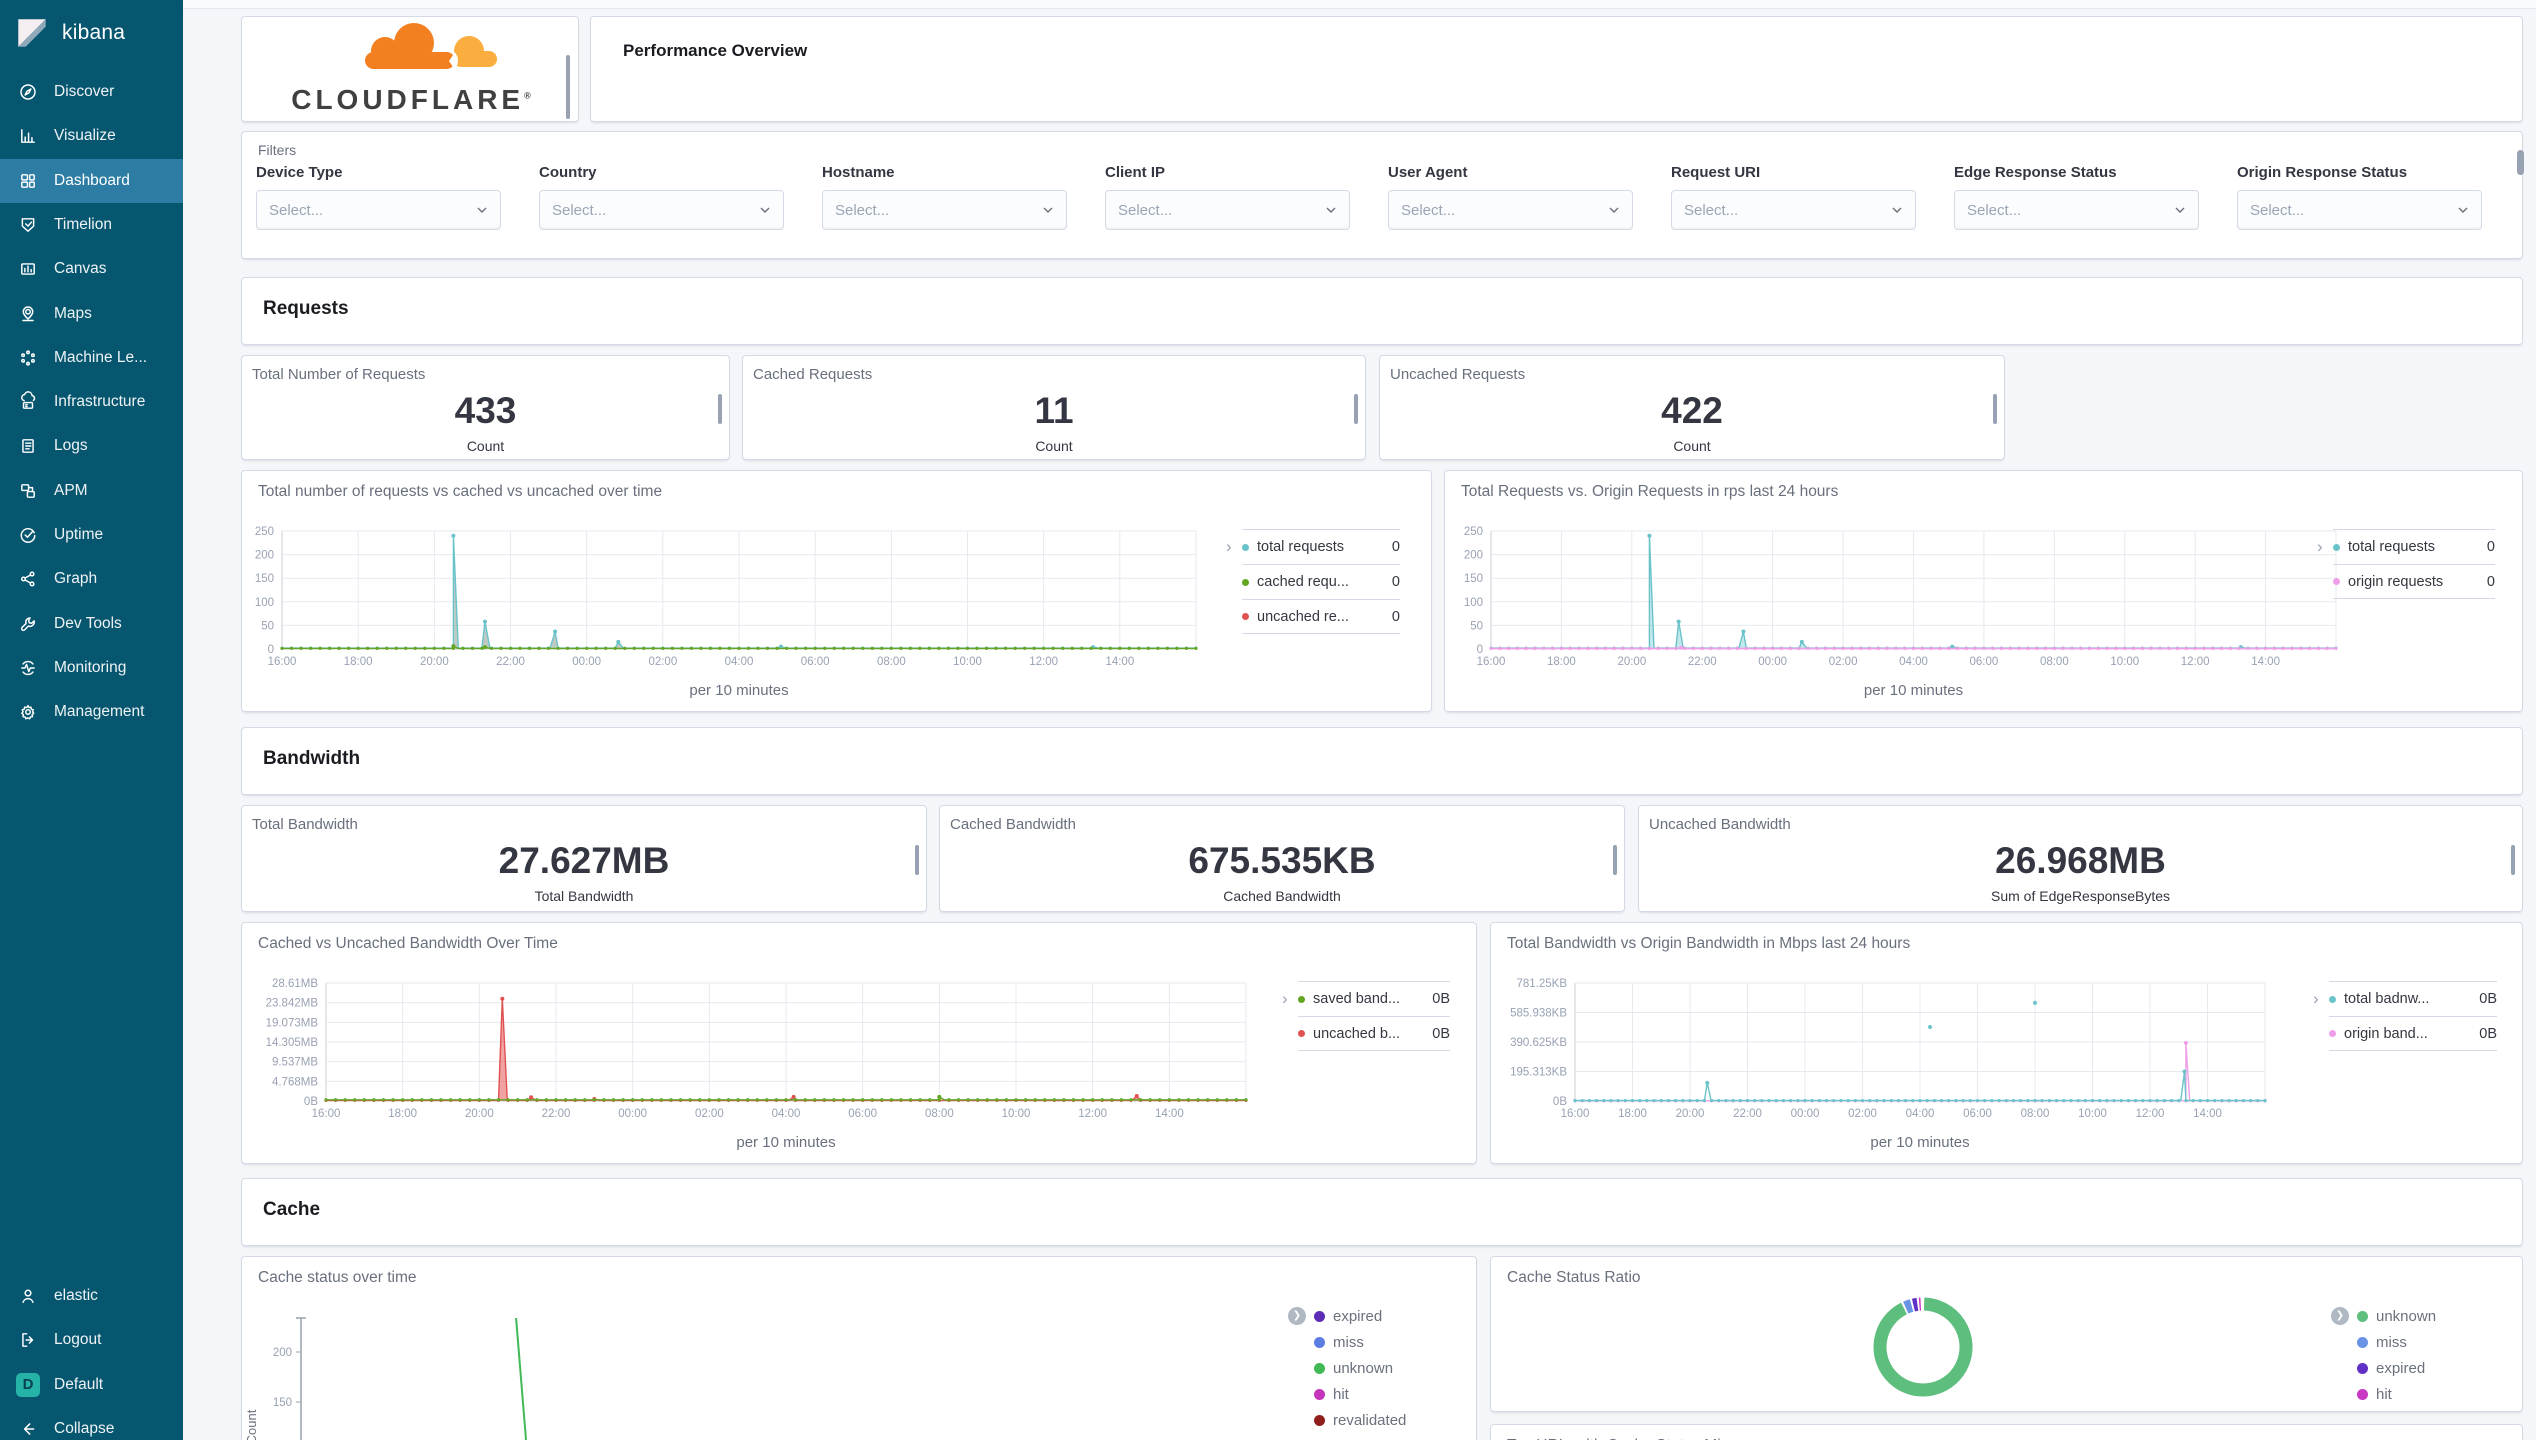 This screenshot has width=2536, height=1440. Describe the element at coordinates (1984, 662) in the screenshot. I see `svg-text: 06:00` at that location.